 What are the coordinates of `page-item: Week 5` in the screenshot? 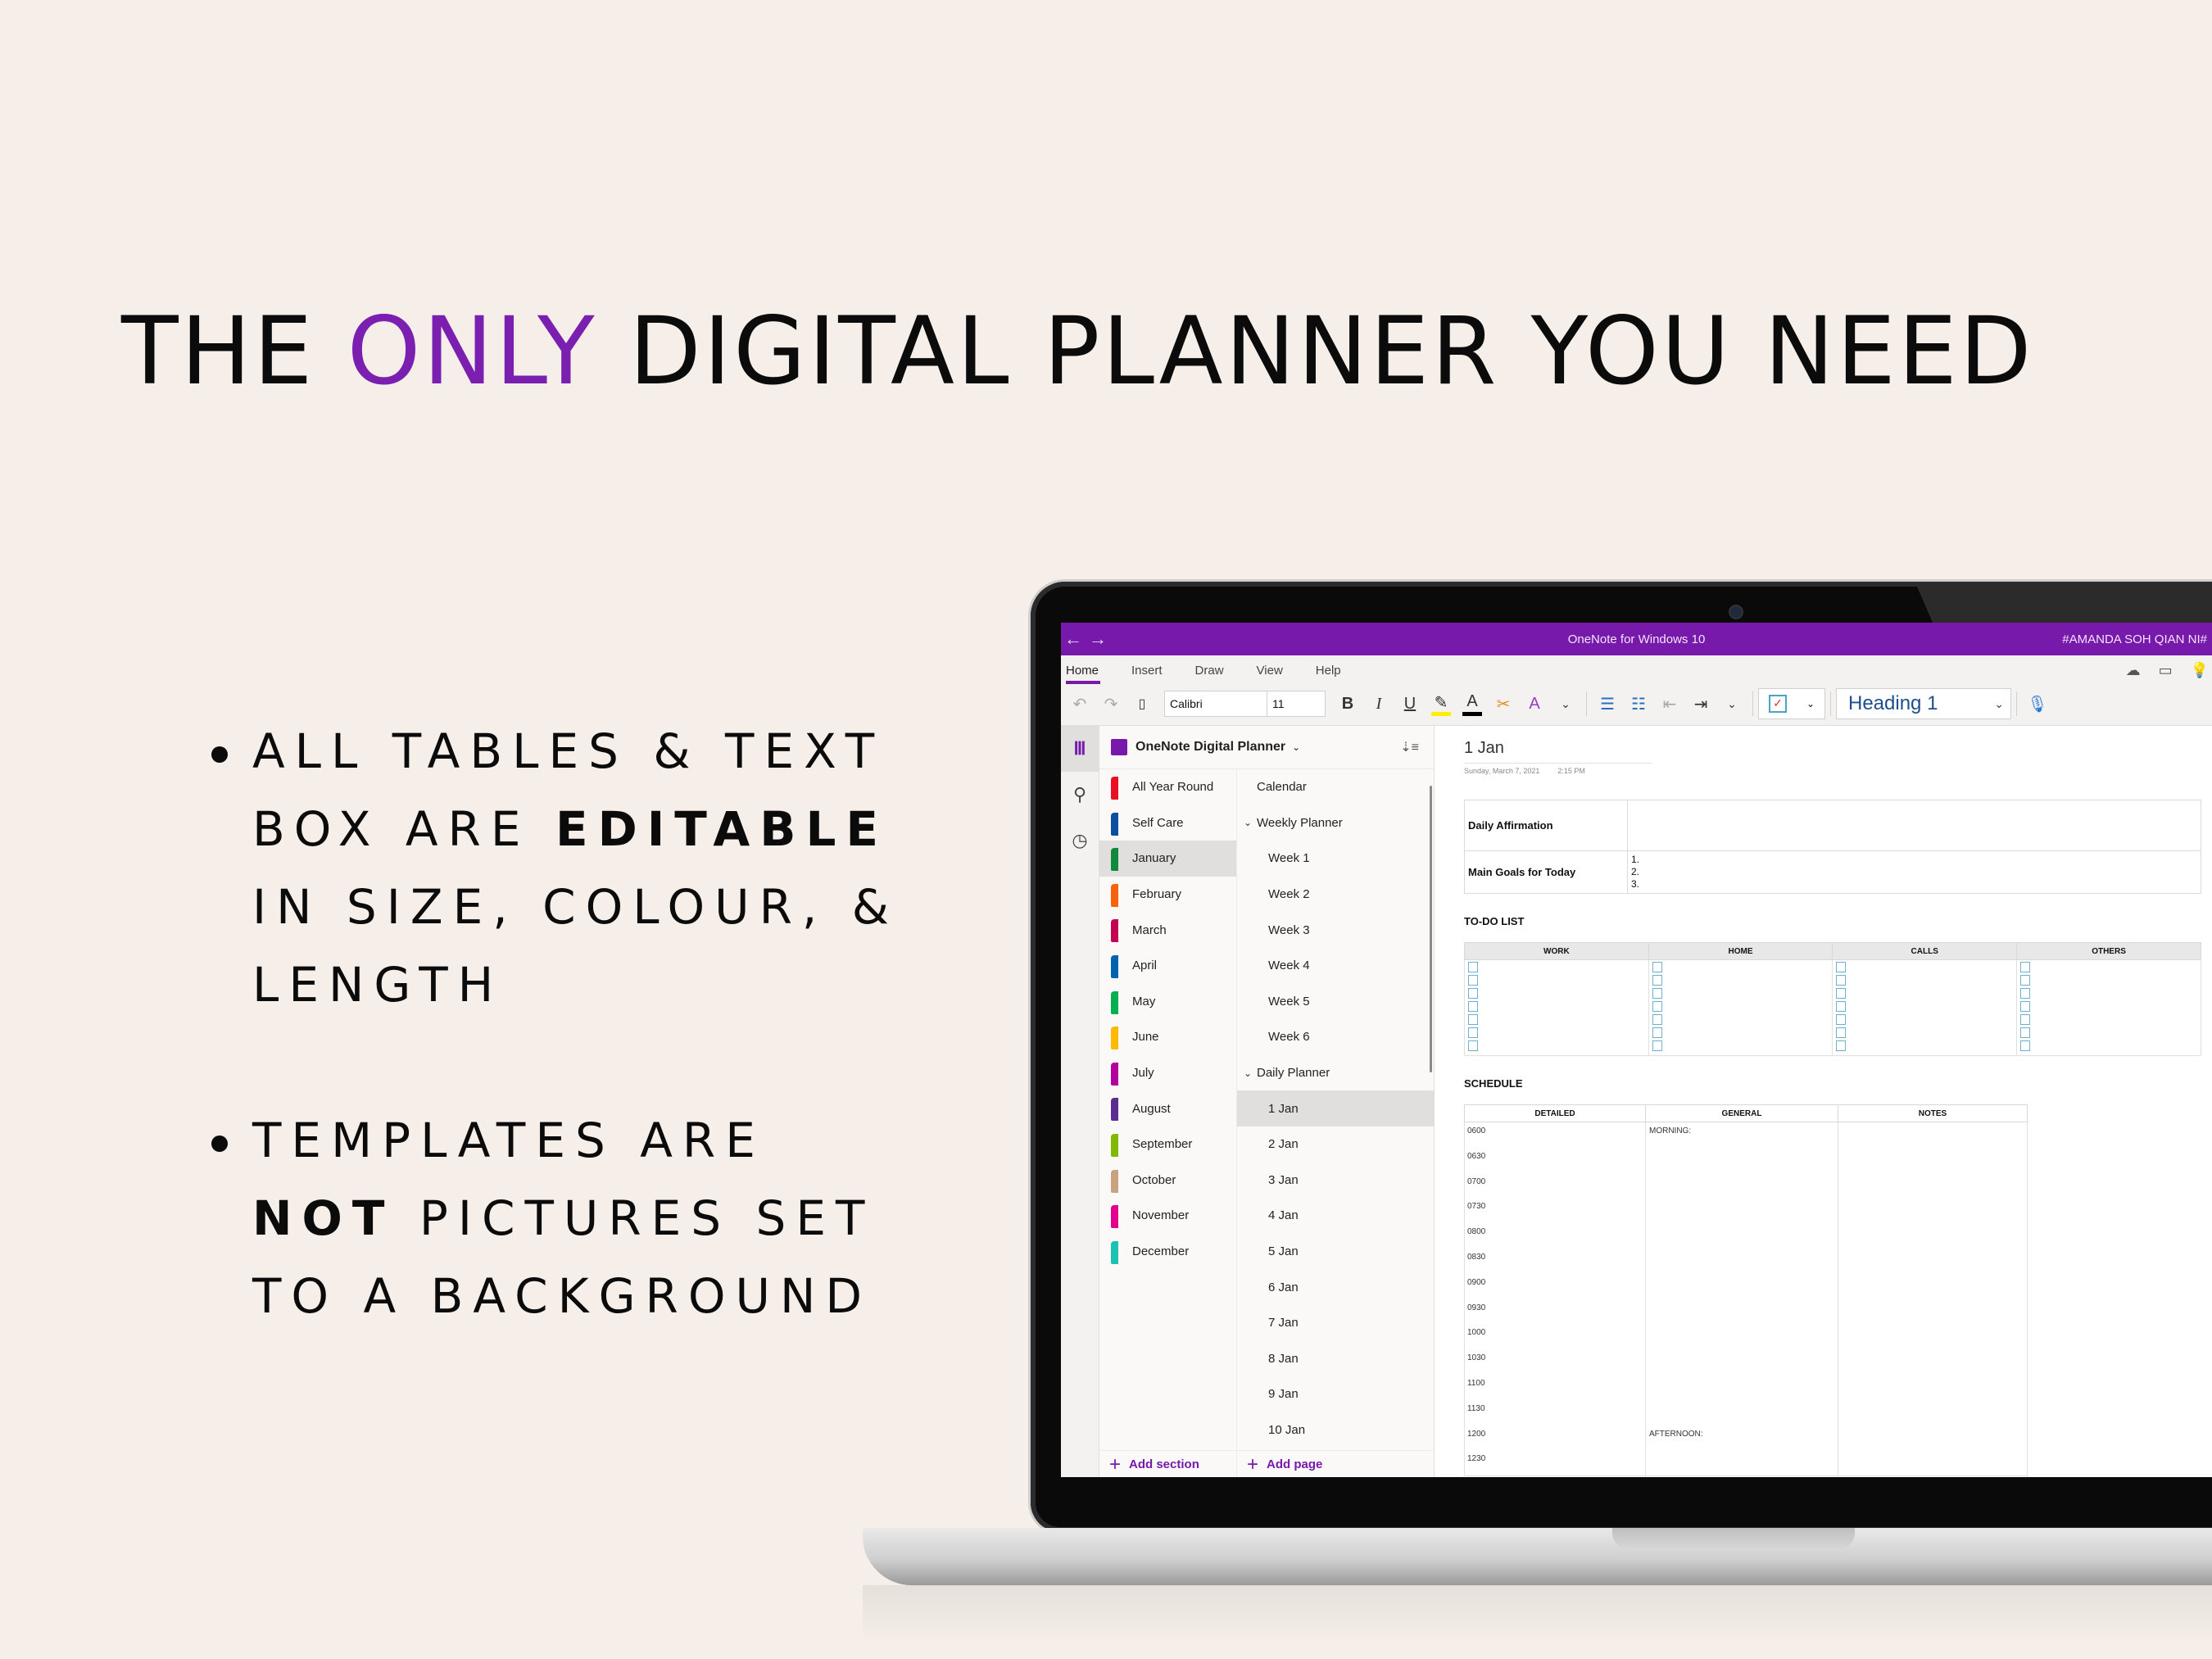 It's located at (1335, 1002).